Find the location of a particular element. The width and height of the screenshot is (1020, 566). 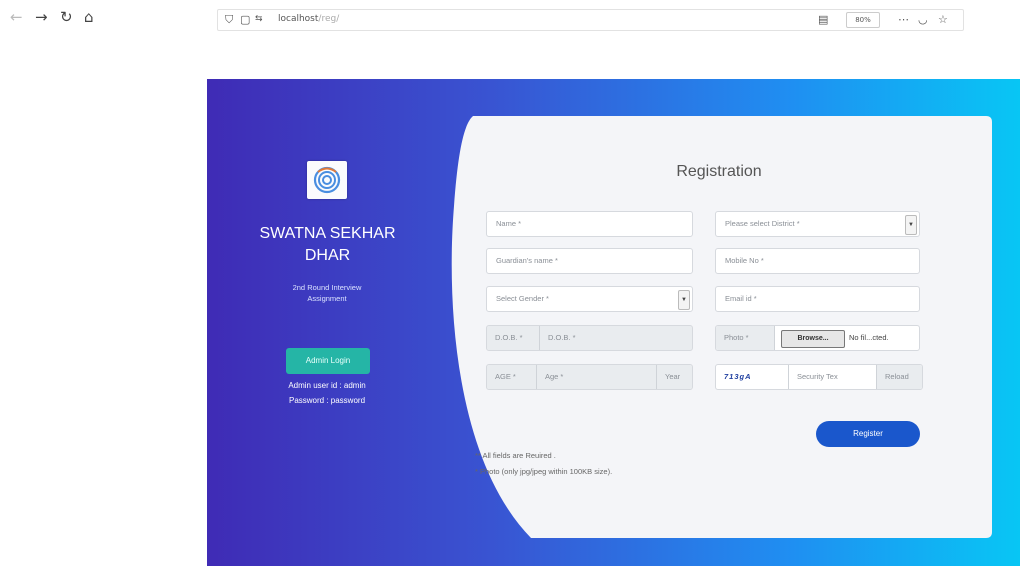

age-group: AGE * Age * Year is located at coordinates (589, 377).